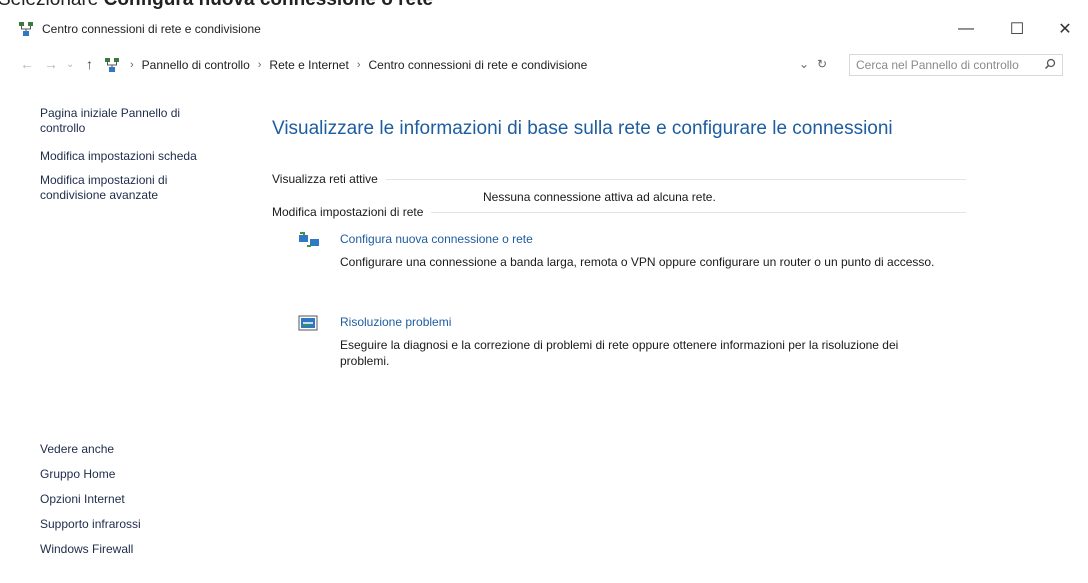  I want to click on search-placeholder: Cerca nel Pannello di controllo, so click(937, 65).